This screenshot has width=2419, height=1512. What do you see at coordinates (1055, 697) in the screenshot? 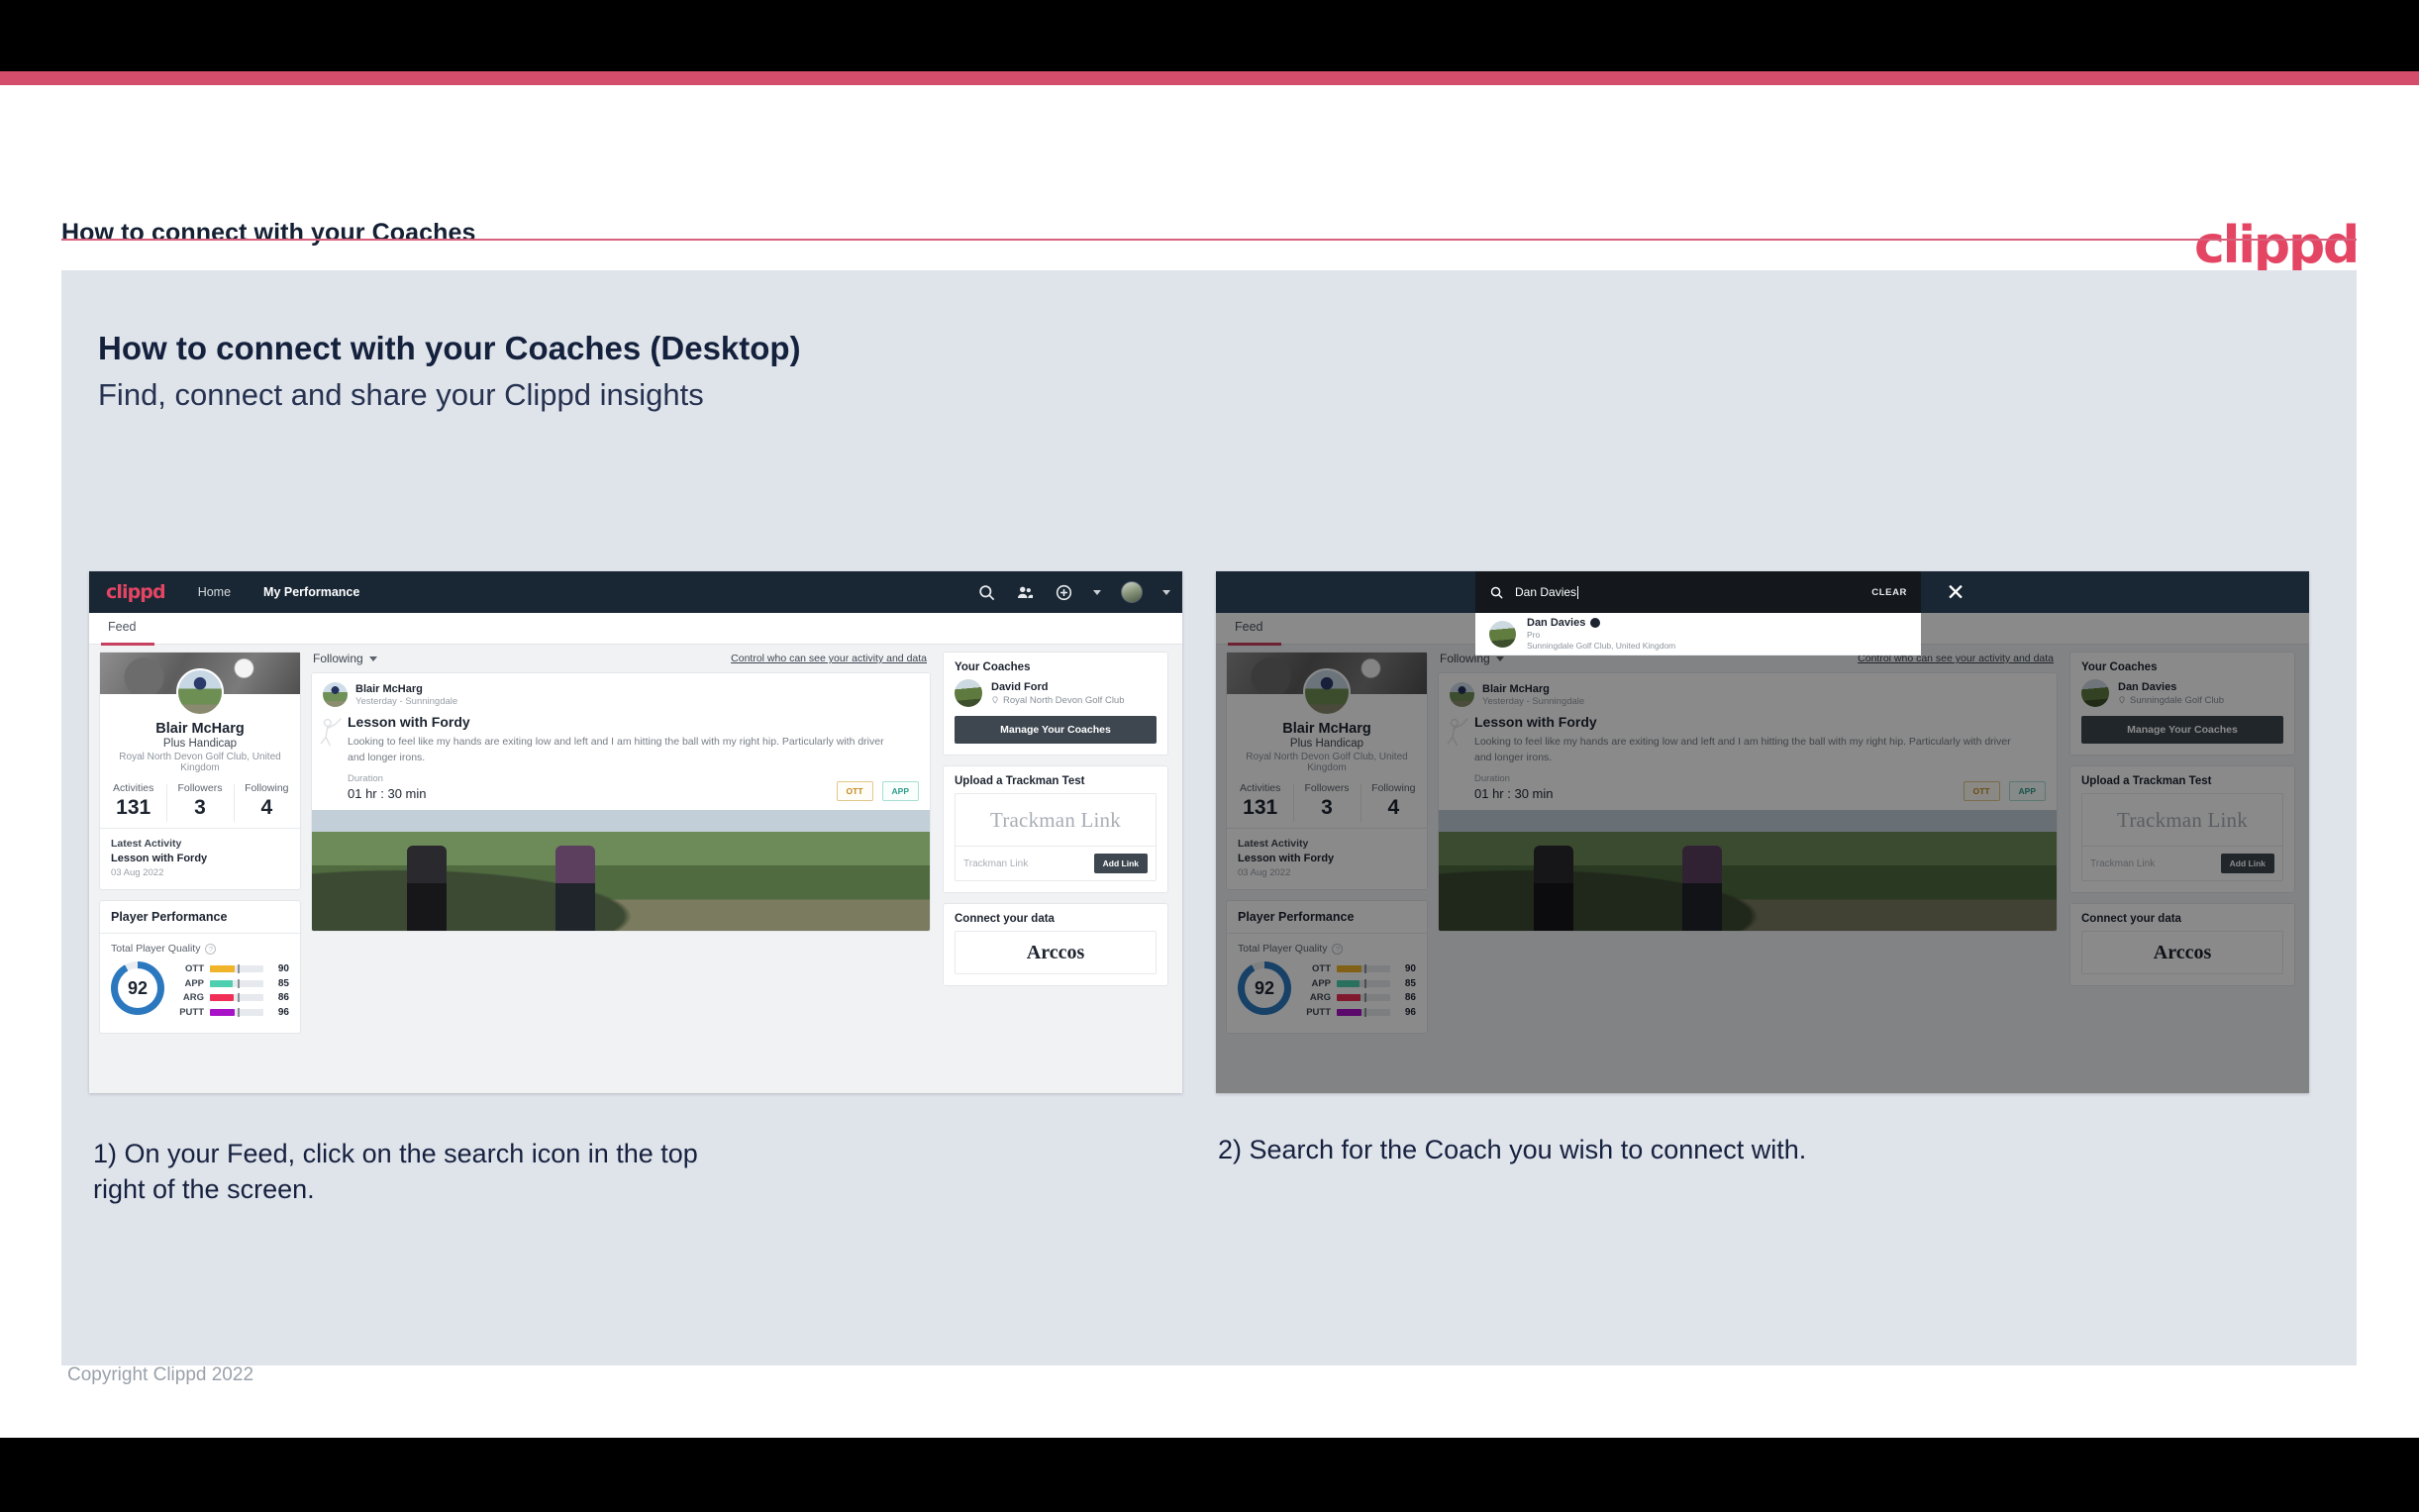
I see `coach-item: David Ford Royal North Devon Golf Club` at bounding box center [1055, 697].